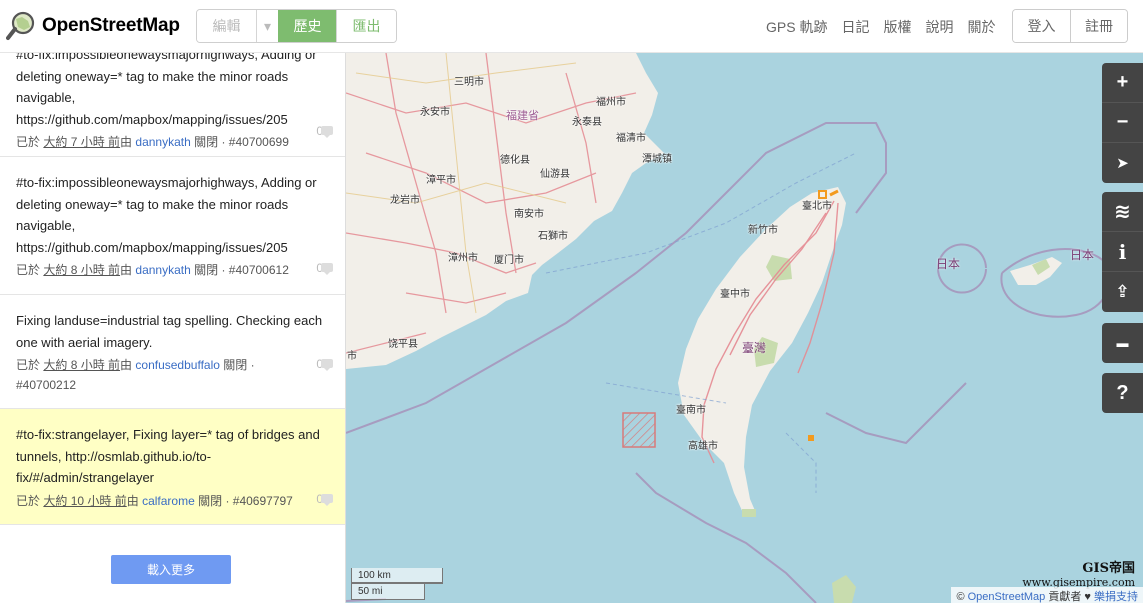  I want to click on nav-diaries: 日記, so click(855, 27).